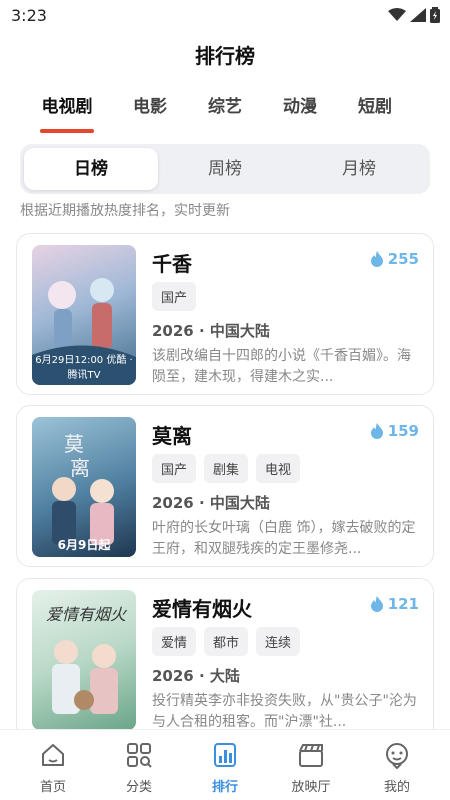 The height and width of the screenshot is (800, 450). Describe the element at coordinates (403, 259) in the screenshot. I see `heat-value: 255` at that location.